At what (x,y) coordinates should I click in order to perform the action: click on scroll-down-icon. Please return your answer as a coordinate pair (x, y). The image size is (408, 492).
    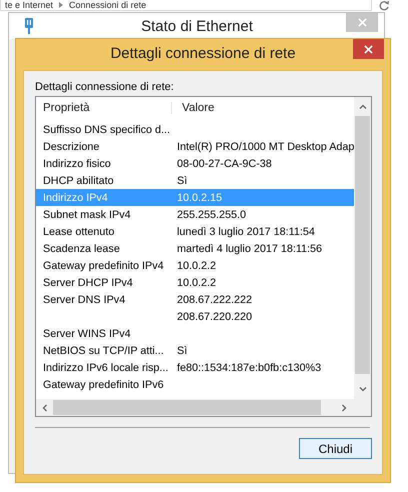
    Looking at the image, I should click on (362, 389).